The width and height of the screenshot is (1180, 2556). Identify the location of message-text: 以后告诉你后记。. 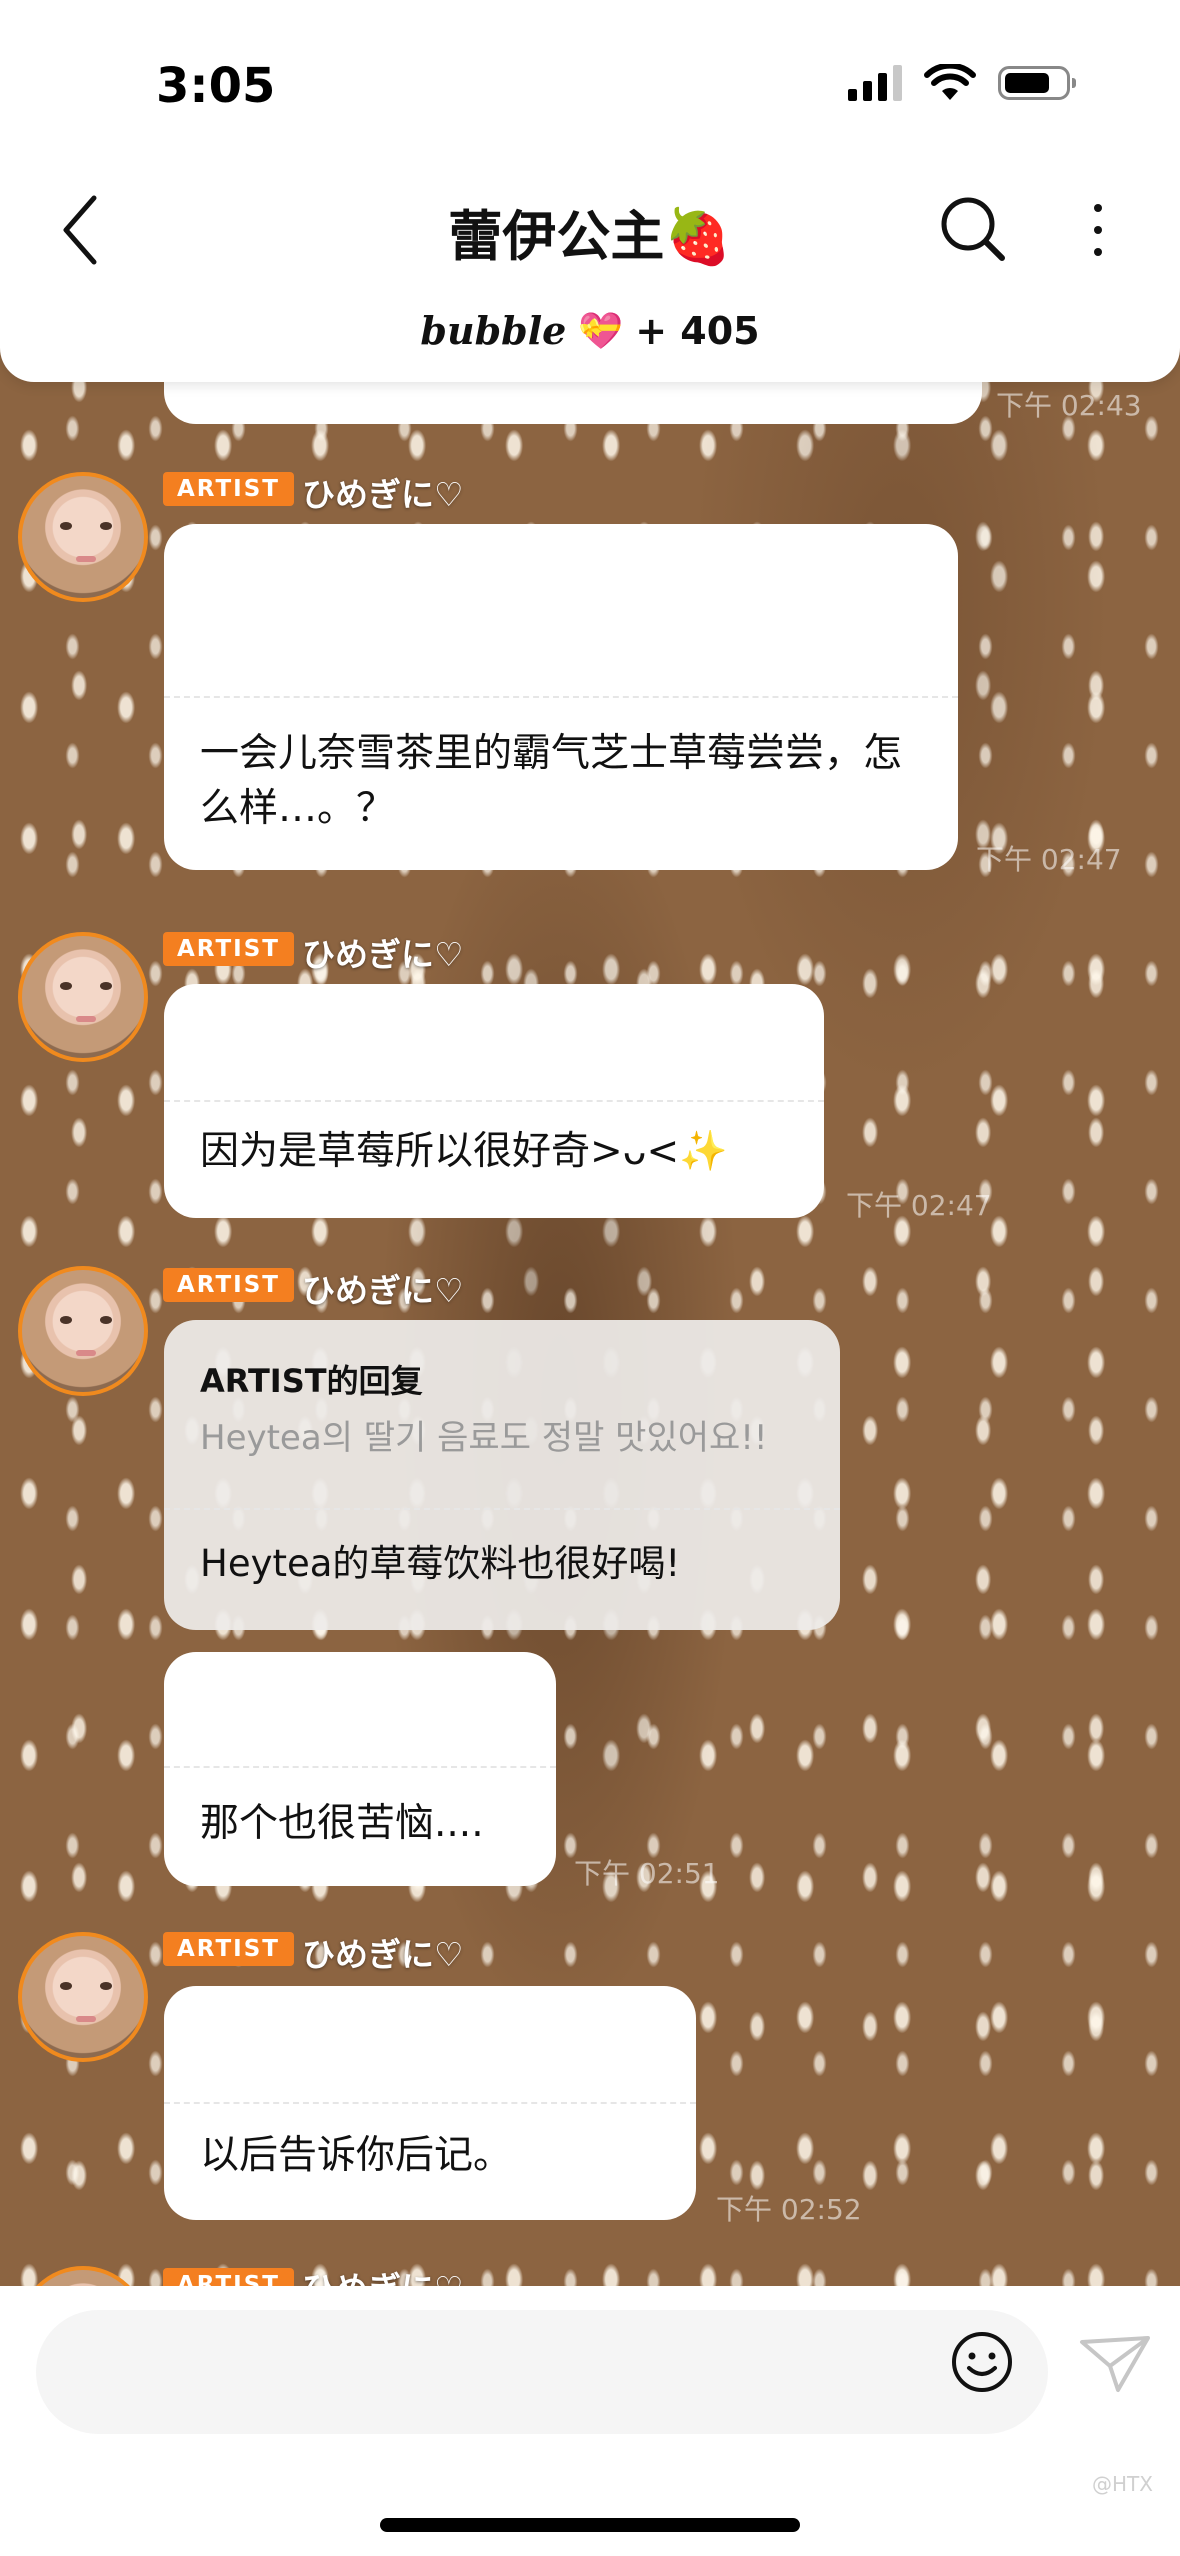
(356, 2155).